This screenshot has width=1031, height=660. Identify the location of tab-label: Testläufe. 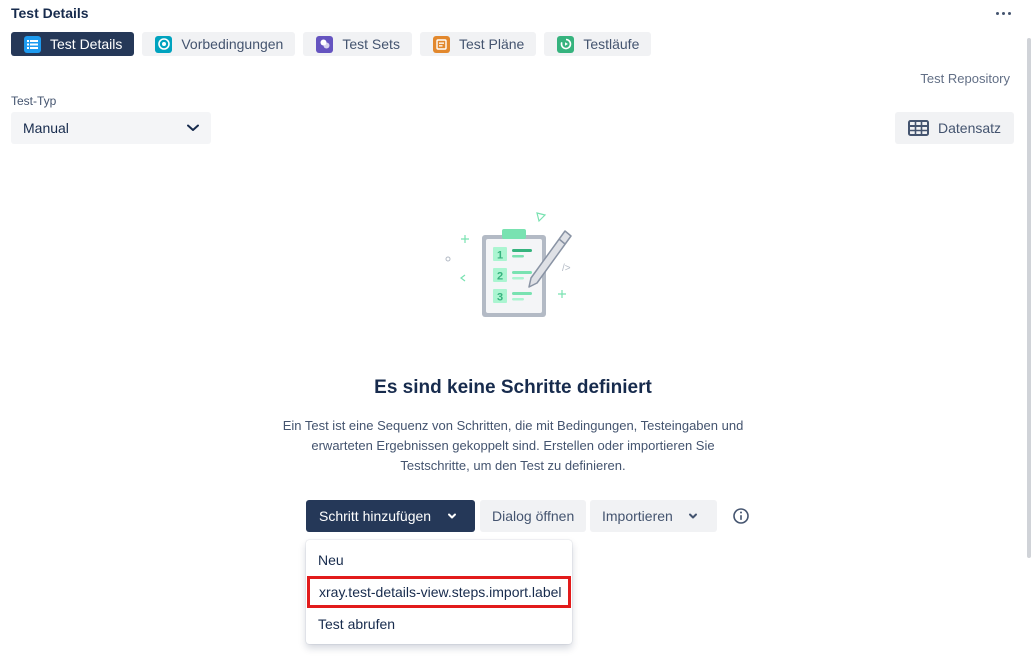
(611, 44).